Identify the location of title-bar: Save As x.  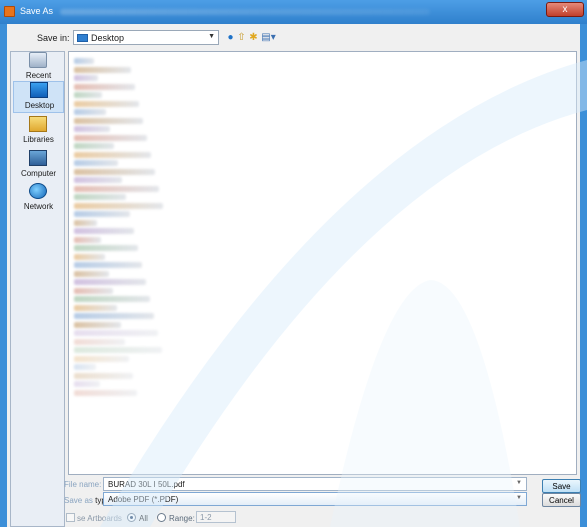
(293, 12).